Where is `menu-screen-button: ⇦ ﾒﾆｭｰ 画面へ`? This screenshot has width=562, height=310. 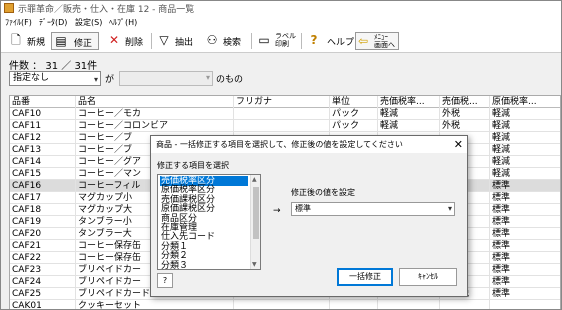
menu-screen-button: ⇦ ﾒﾆｭｰ 画面へ is located at coordinates (377, 41).